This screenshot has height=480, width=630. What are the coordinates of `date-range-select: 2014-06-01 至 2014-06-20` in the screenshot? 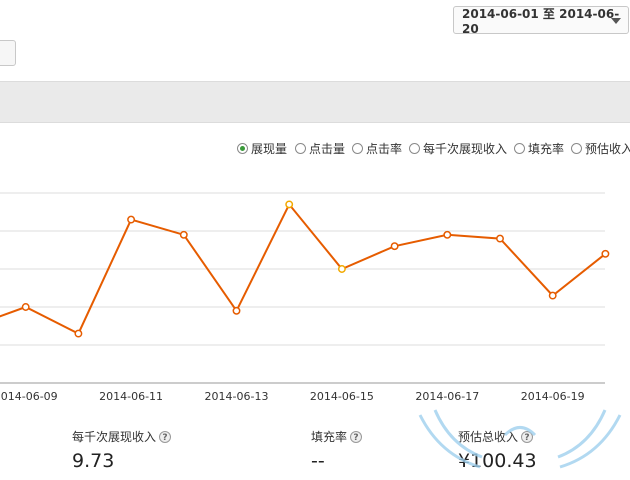 It's located at (541, 21).